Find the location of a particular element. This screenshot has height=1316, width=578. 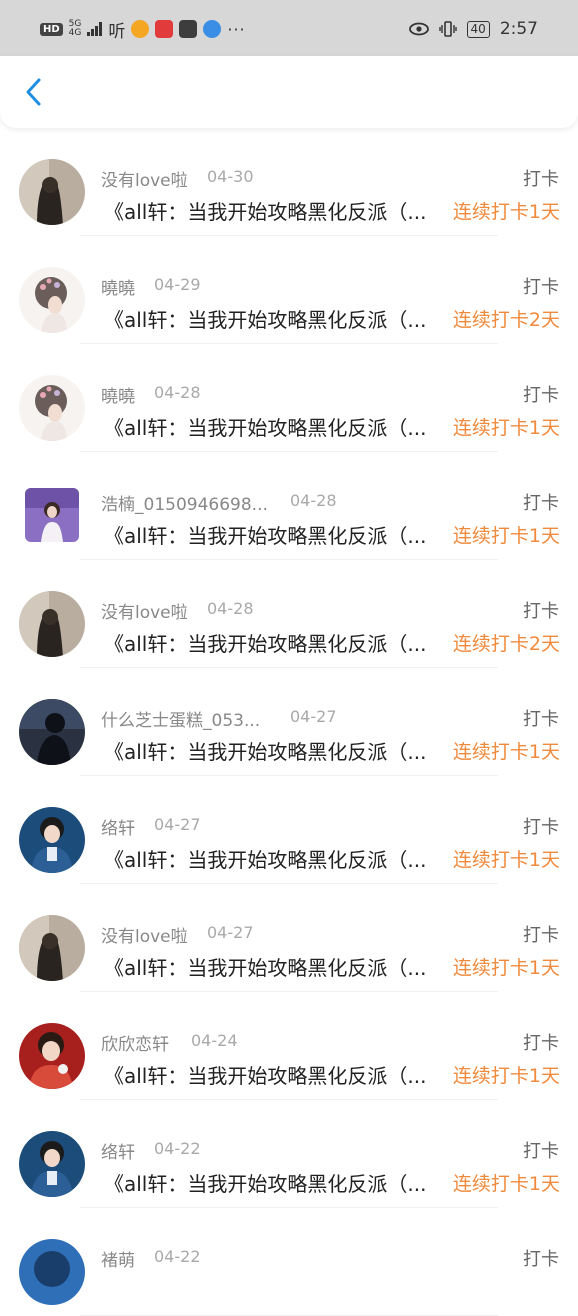

mail-app-icon is located at coordinates (188, 29).